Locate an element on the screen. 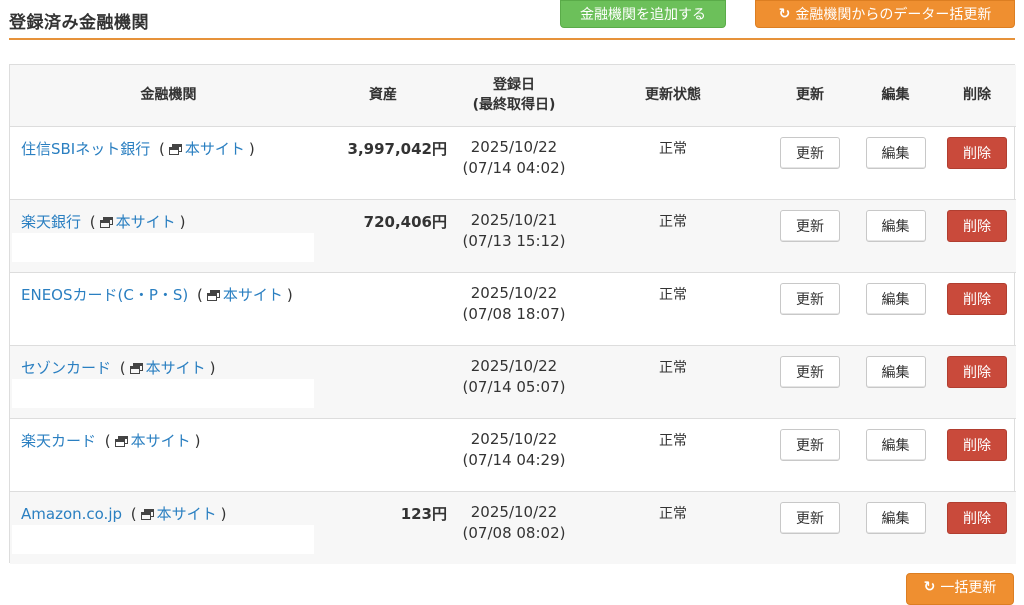 Image resolution: width=1024 pixels, height=605 pixels. asset-value: 3,997,042円 is located at coordinates (397, 148).